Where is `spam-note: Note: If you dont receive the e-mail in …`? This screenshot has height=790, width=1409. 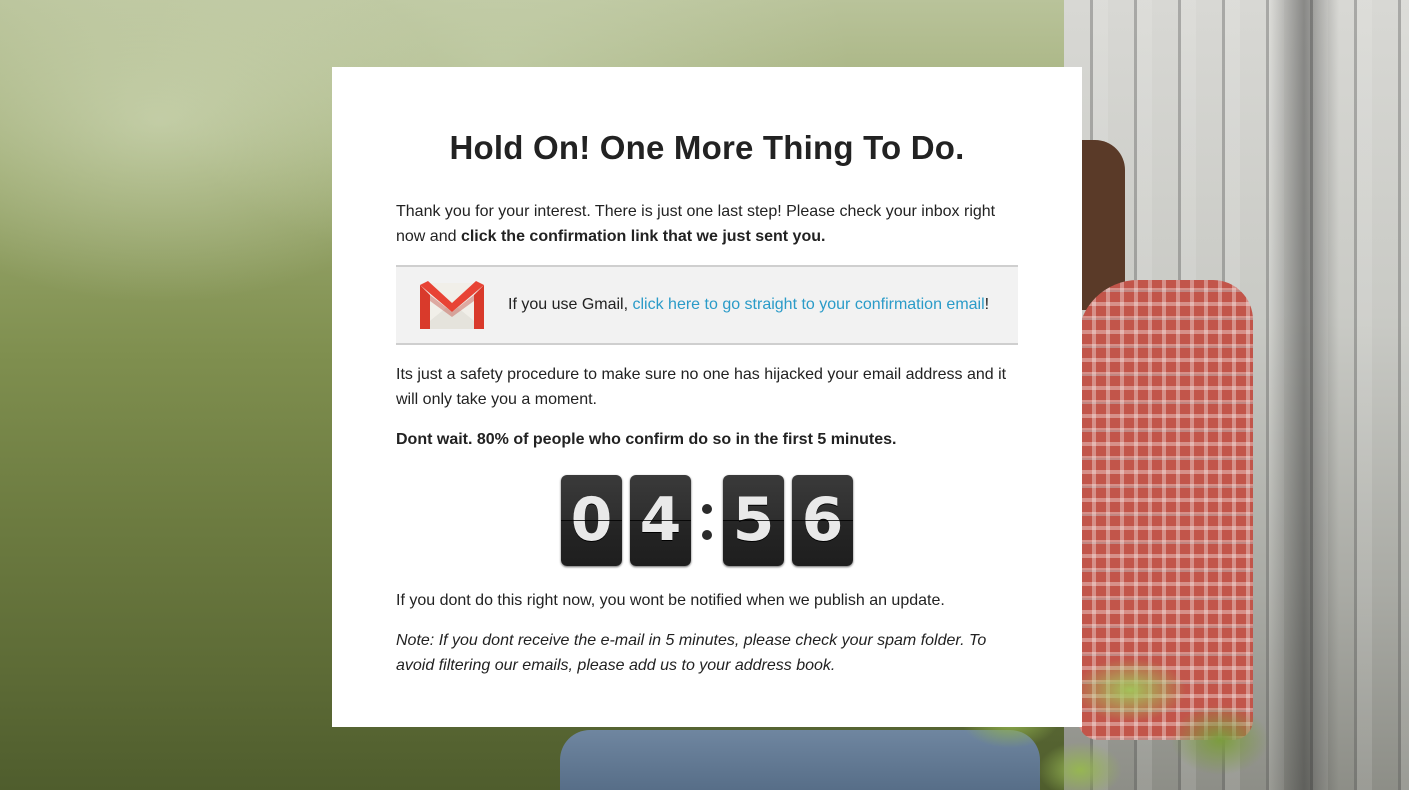 spam-note: Note: If you dont receive the e-mail in … is located at coordinates (691, 653).